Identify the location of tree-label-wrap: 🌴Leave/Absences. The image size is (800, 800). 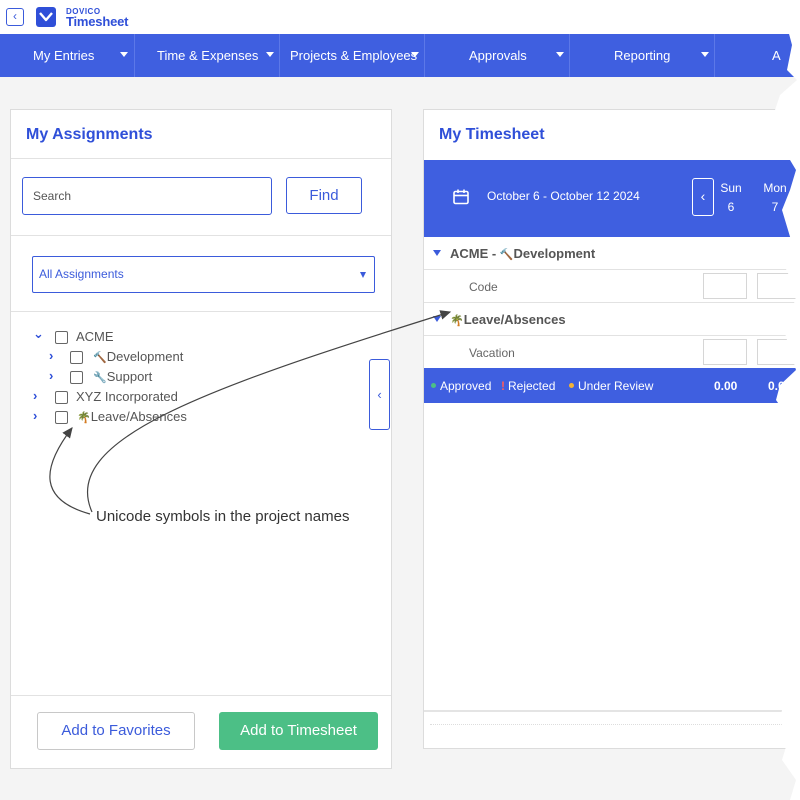
(132, 416).